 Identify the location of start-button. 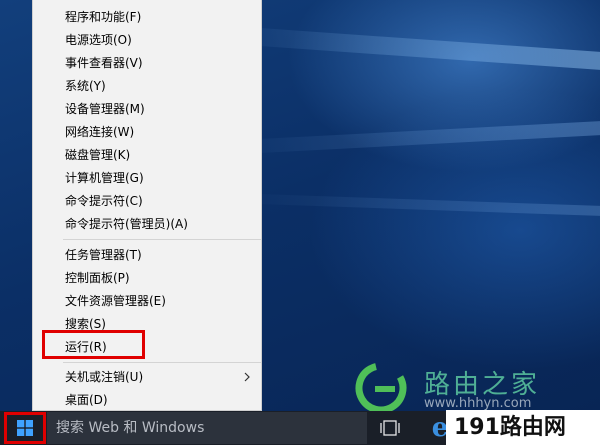
(25, 428).